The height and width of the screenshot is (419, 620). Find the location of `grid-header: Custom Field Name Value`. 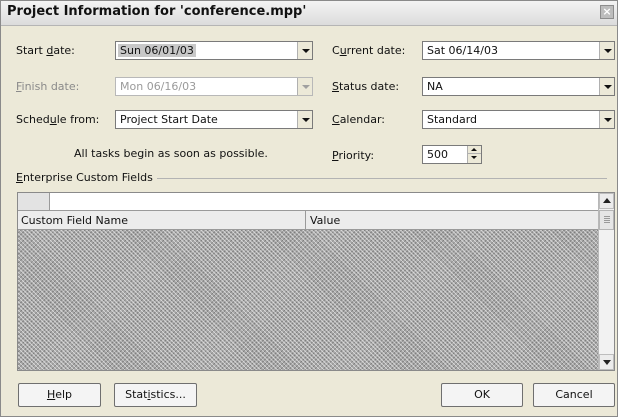

grid-header: Custom Field Name Value is located at coordinates (308, 220).